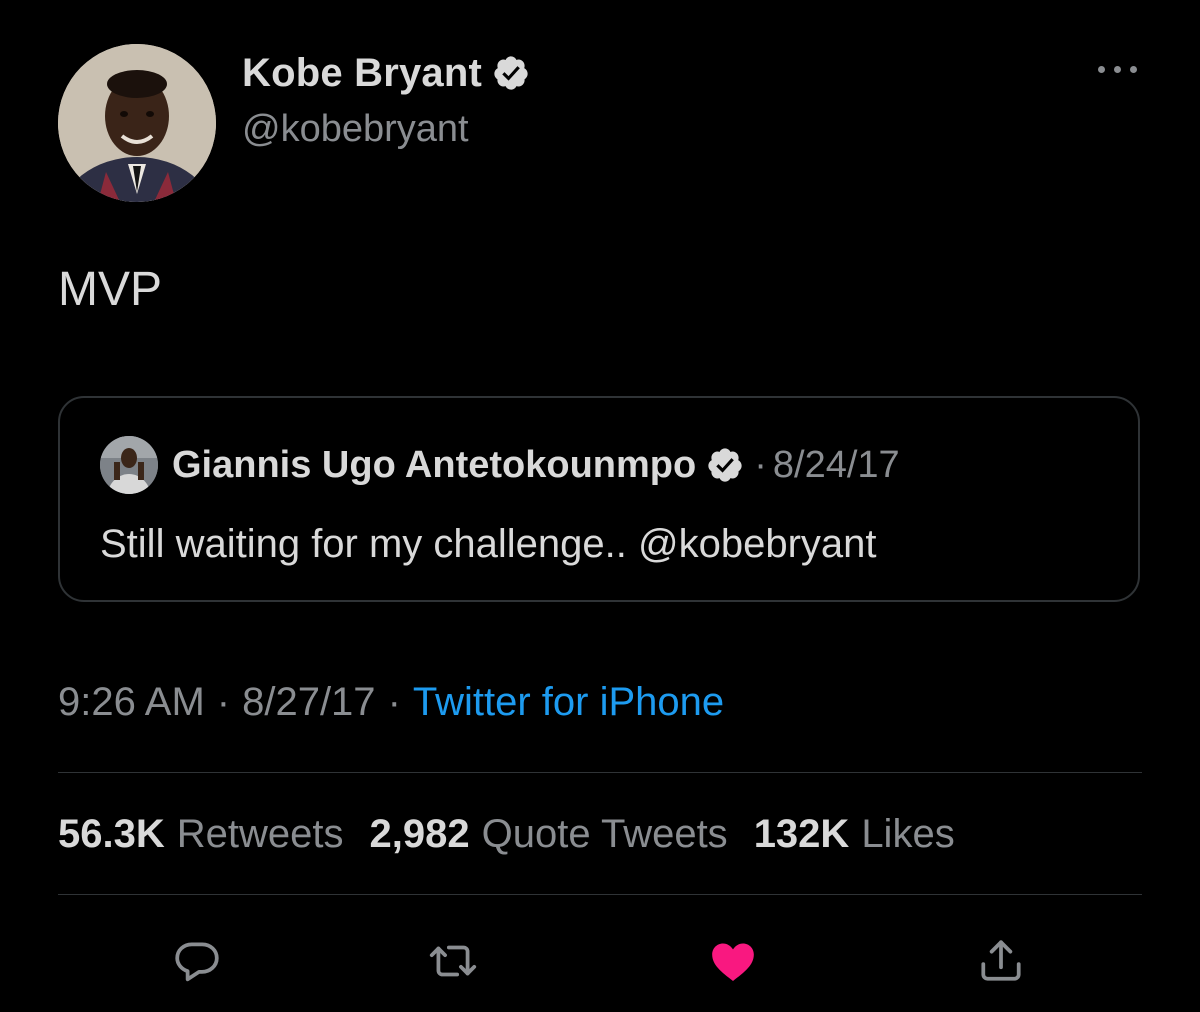  I want to click on quoted-header: Giannis Ugo Antetokounmpo · 8/24/17, so click(536, 465).